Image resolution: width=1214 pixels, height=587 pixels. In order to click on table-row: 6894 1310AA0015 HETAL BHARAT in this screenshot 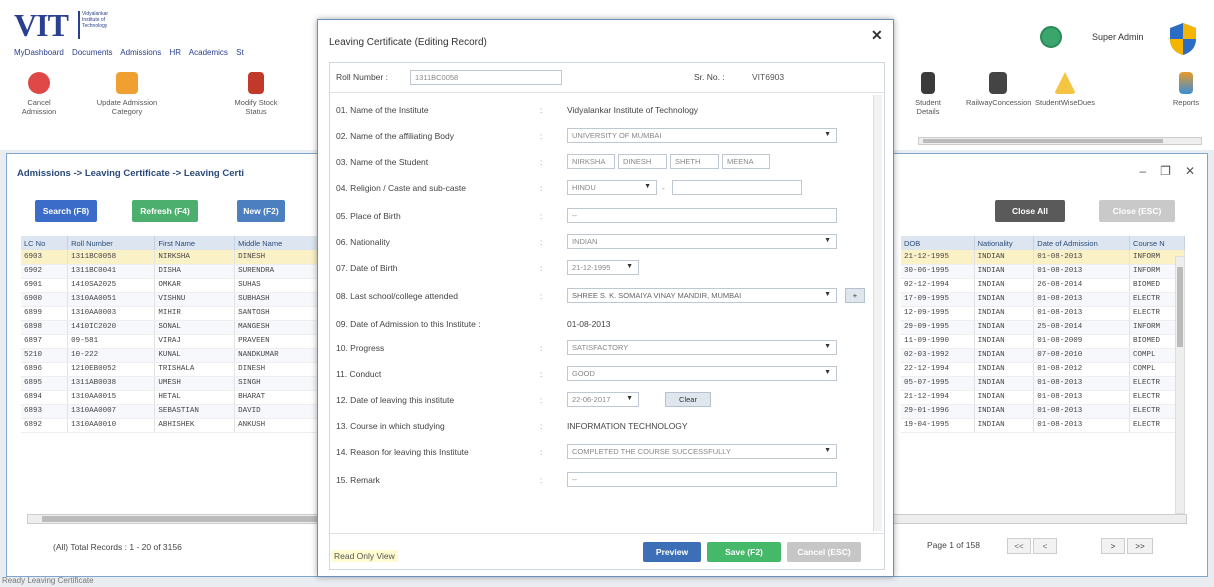, I will do `click(171, 397)`.